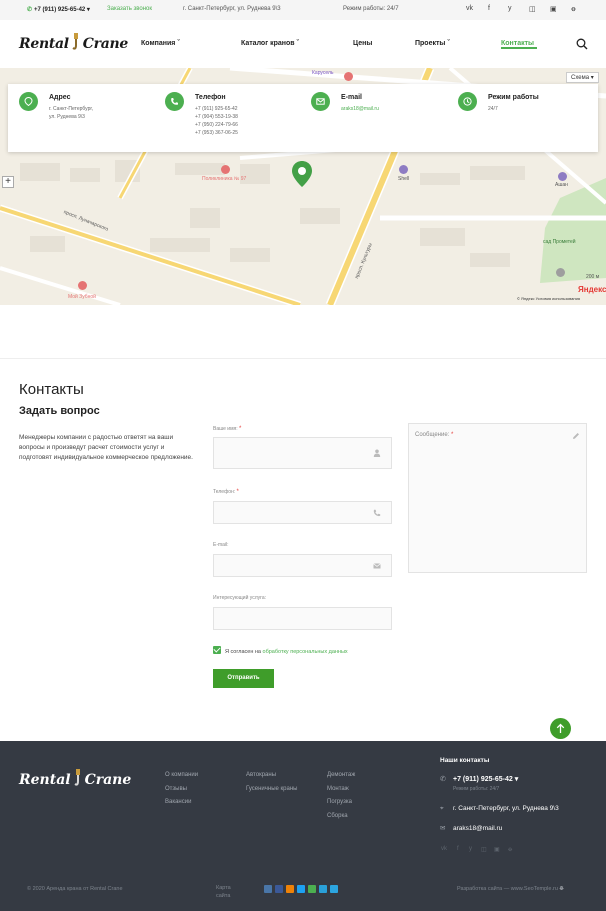  What do you see at coordinates (217, 650) in the screenshot?
I see `consent-checkbox` at bounding box center [217, 650].